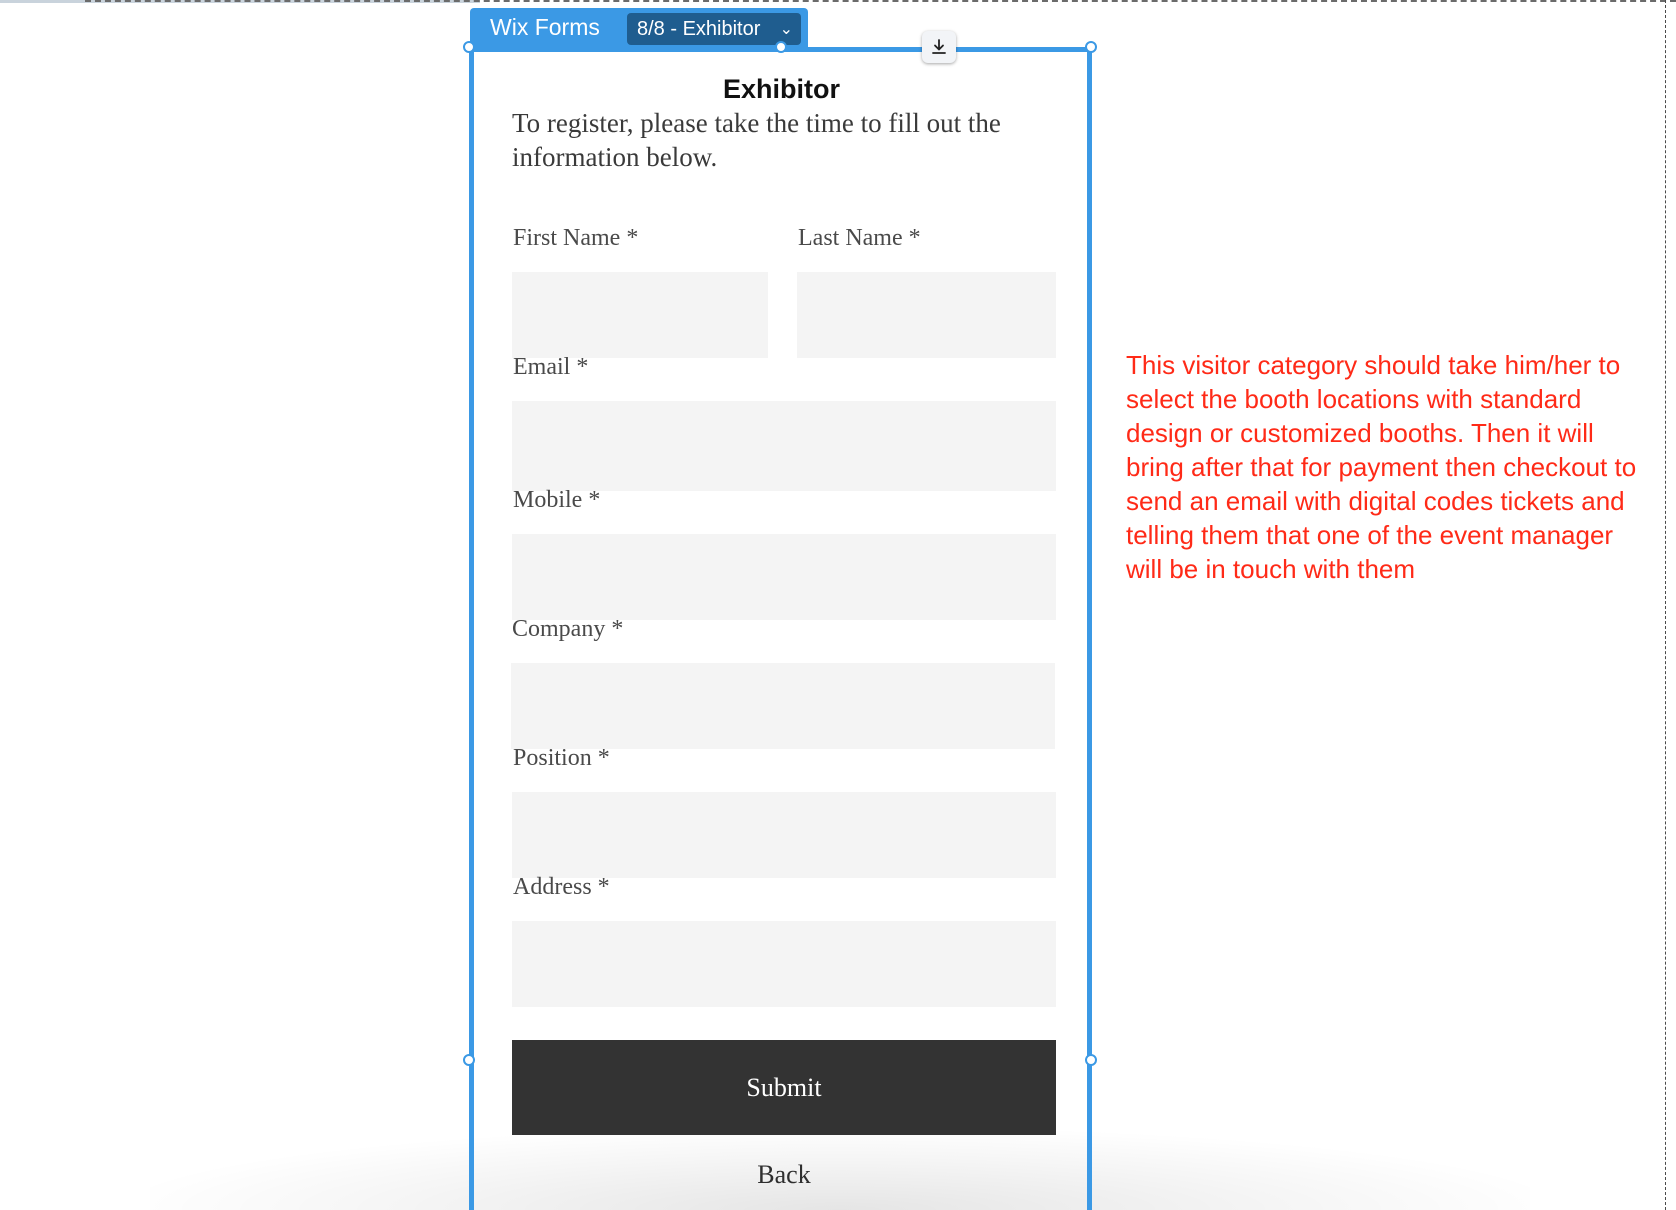  What do you see at coordinates (561, 758) in the screenshot?
I see `position-label: Position *` at bounding box center [561, 758].